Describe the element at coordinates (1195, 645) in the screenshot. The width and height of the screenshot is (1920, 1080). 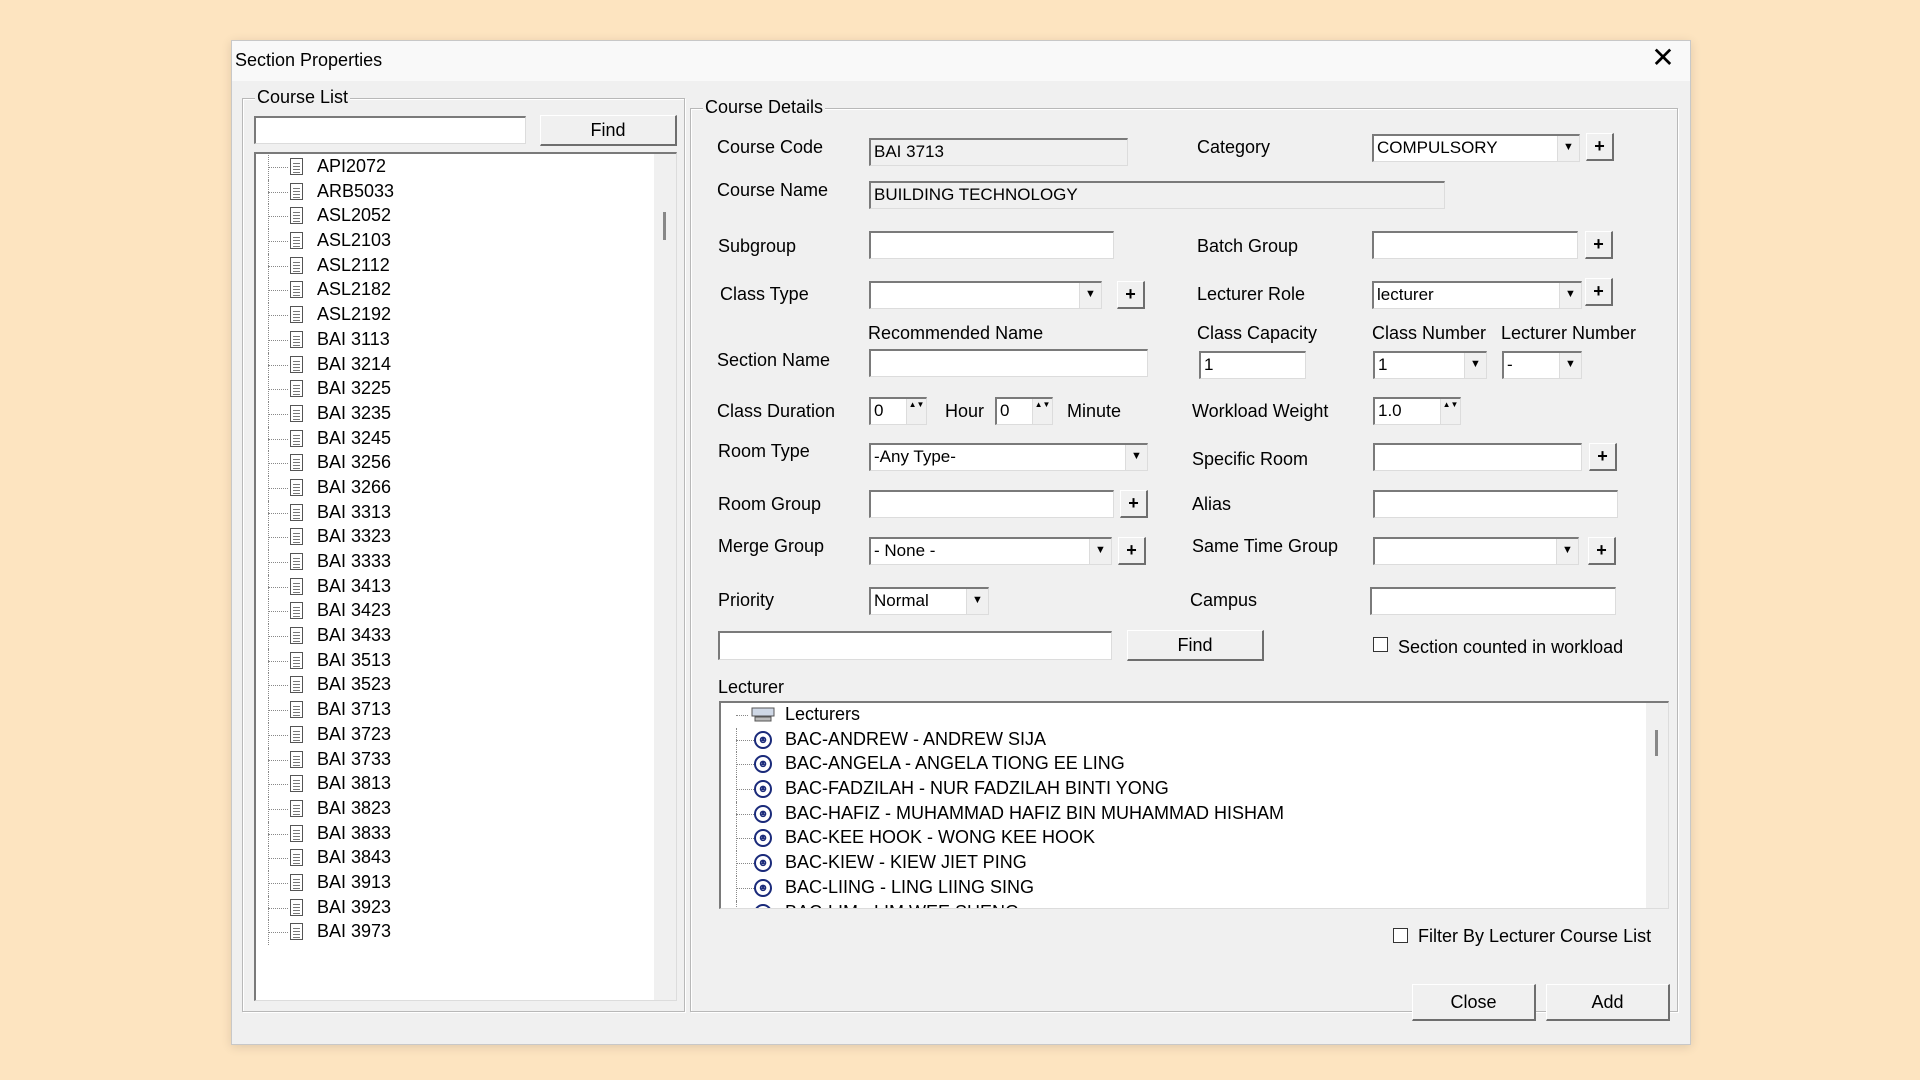
I see `lecturer-find-button: Find` at that location.